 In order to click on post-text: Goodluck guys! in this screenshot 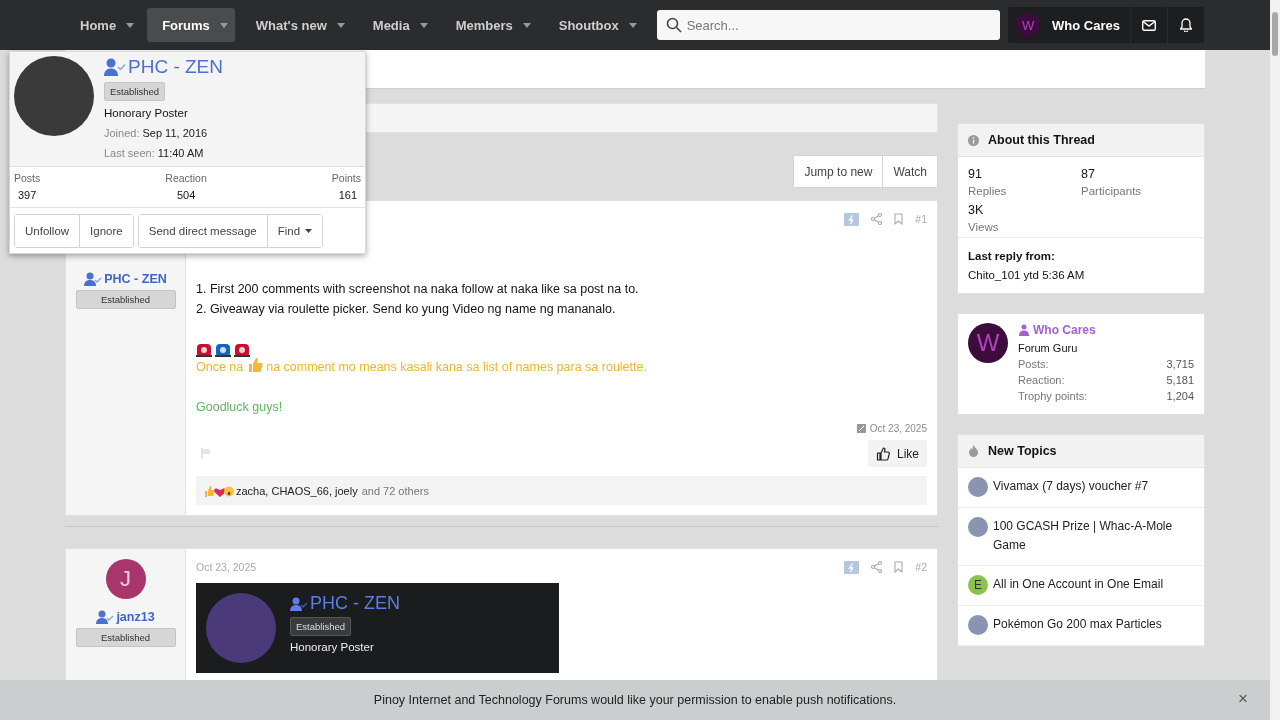, I will do `click(240, 407)`.